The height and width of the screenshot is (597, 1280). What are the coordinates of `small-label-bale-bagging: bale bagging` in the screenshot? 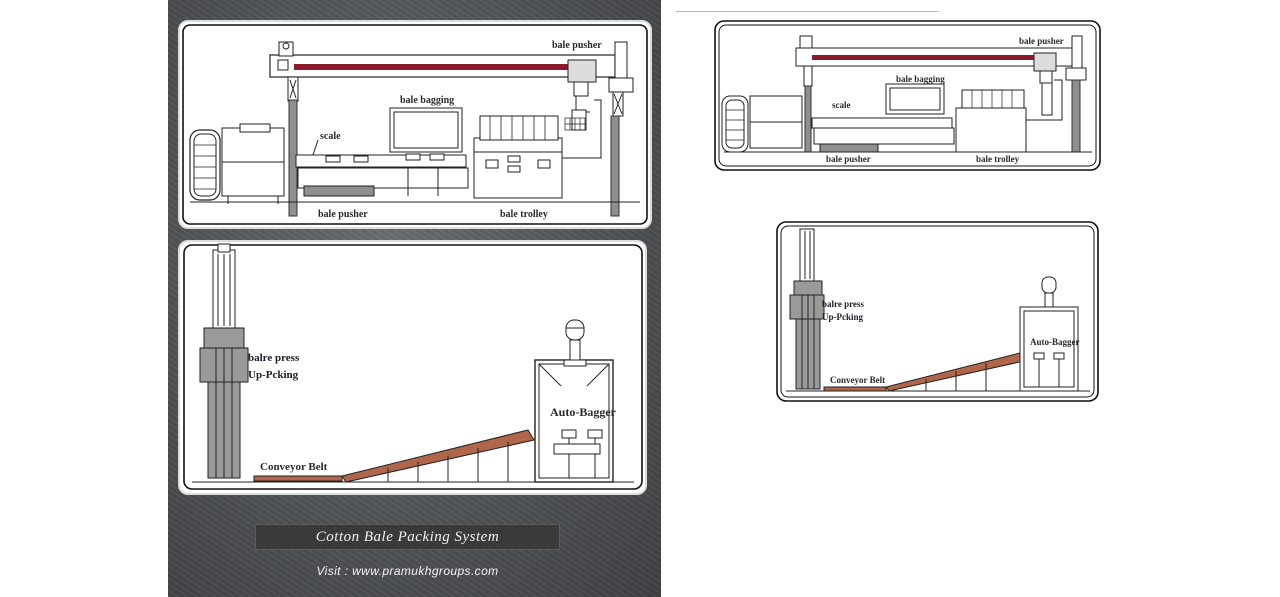 It's located at (920, 79).